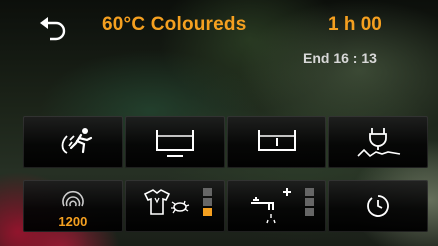 Image resolution: width=438 pixels, height=246 pixels. I want to click on rinse-plus-button, so click(276, 206).